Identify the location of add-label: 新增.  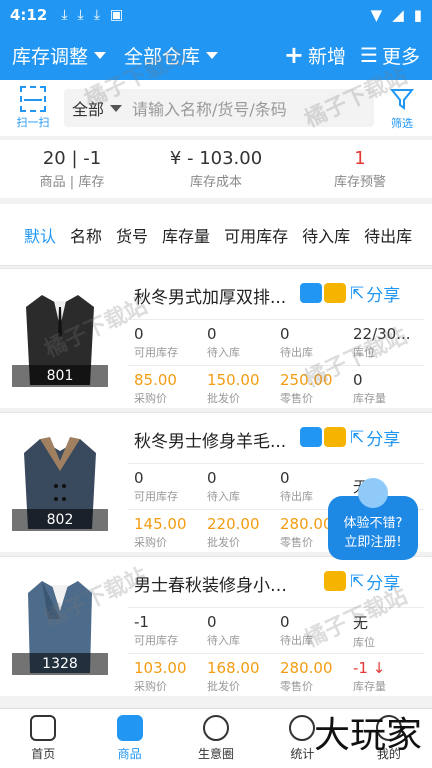
(327, 56).